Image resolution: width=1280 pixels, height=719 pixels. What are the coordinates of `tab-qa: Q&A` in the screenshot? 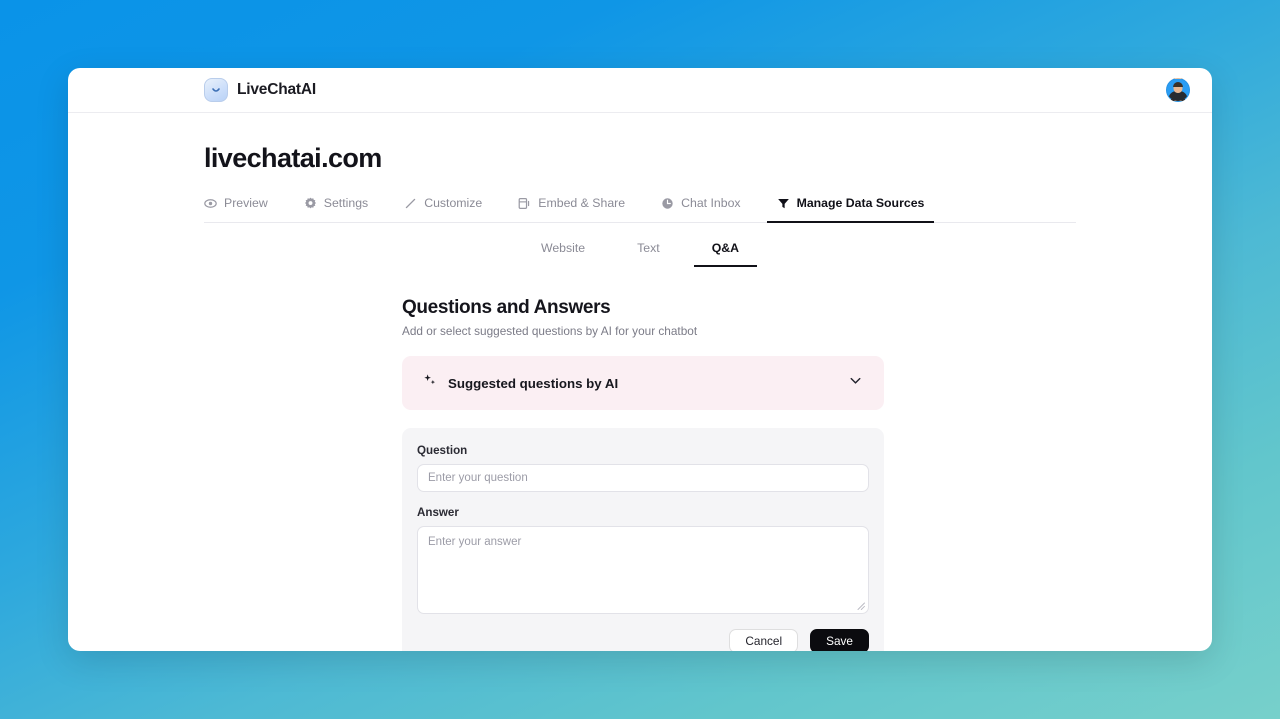 It's located at (725, 254).